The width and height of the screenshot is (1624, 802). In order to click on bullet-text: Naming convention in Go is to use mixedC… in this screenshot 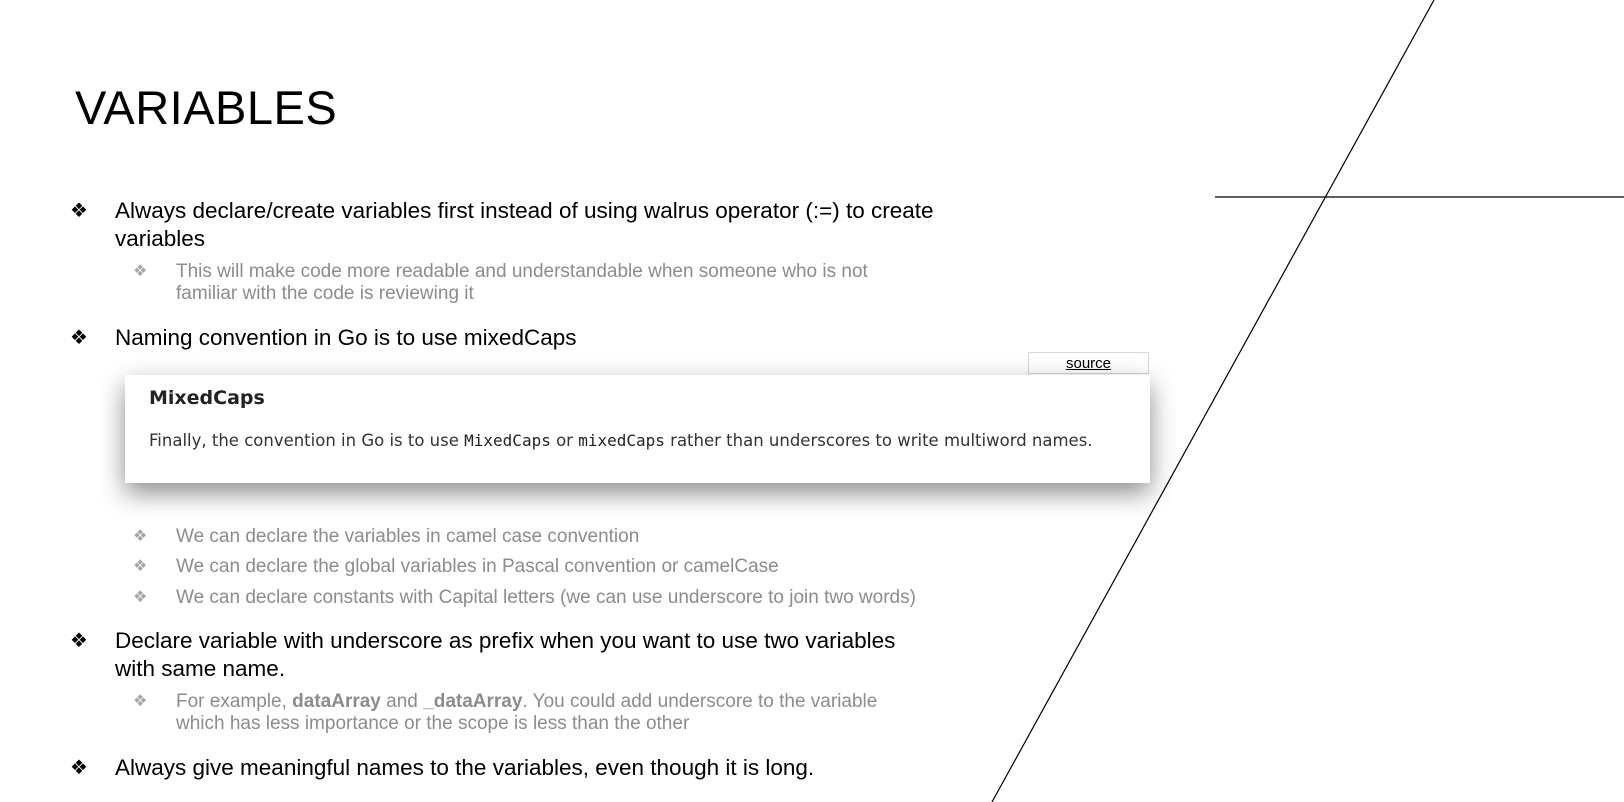, I will do `click(346, 337)`.